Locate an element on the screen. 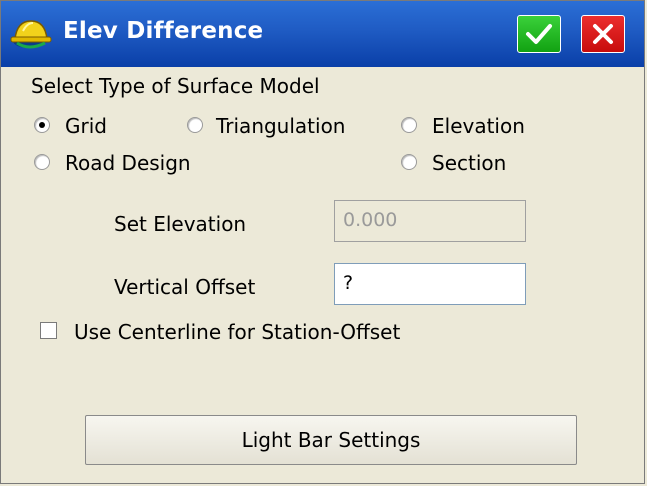 Image resolution: width=647 pixels, height=486 pixels. centerline-checkbox-label: Use Centerline for Station-Offset is located at coordinates (237, 332).